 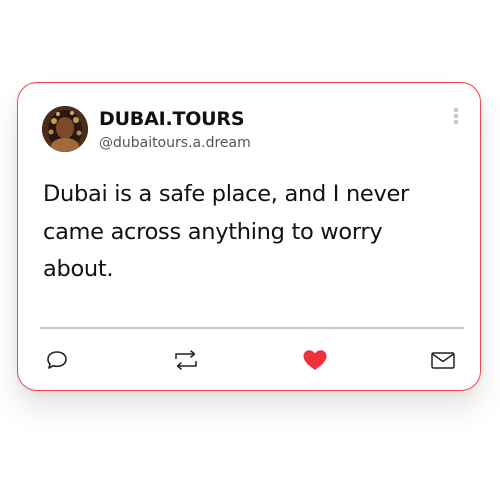 I want to click on display-name: DUBAI.TOURS, so click(x=172, y=119).